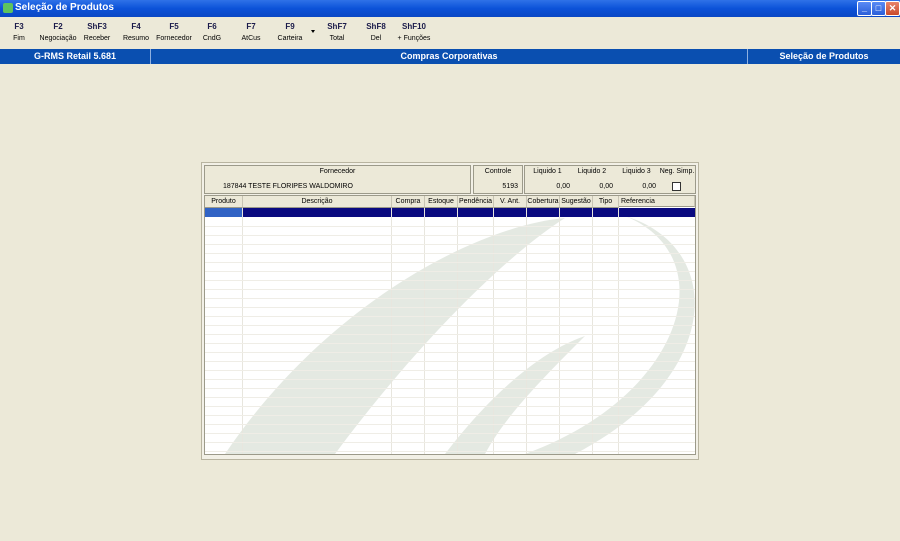 The image size is (900, 541). I want to click on fornecedor-label: Fornecedor, so click(337, 171).